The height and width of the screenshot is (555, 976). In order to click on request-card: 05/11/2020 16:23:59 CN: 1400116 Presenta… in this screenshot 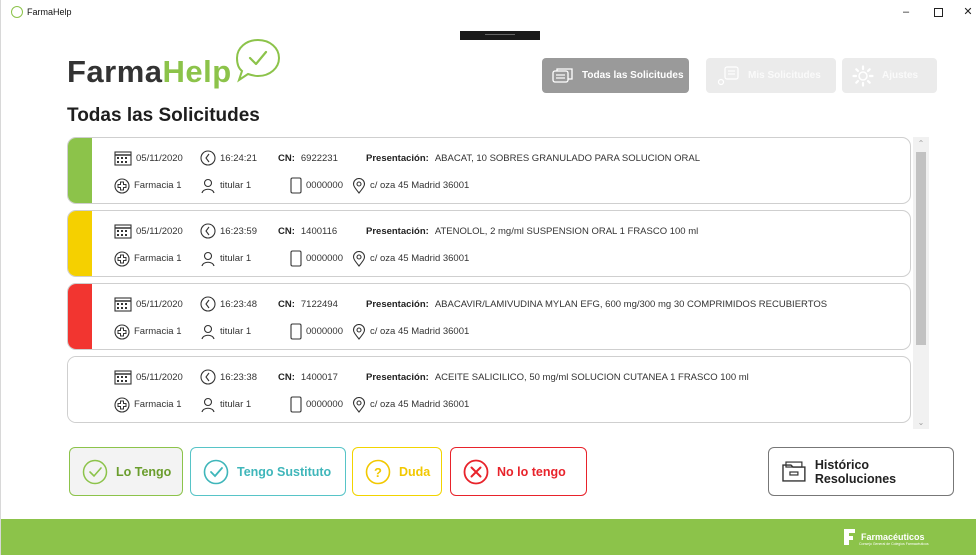, I will do `click(489, 243)`.